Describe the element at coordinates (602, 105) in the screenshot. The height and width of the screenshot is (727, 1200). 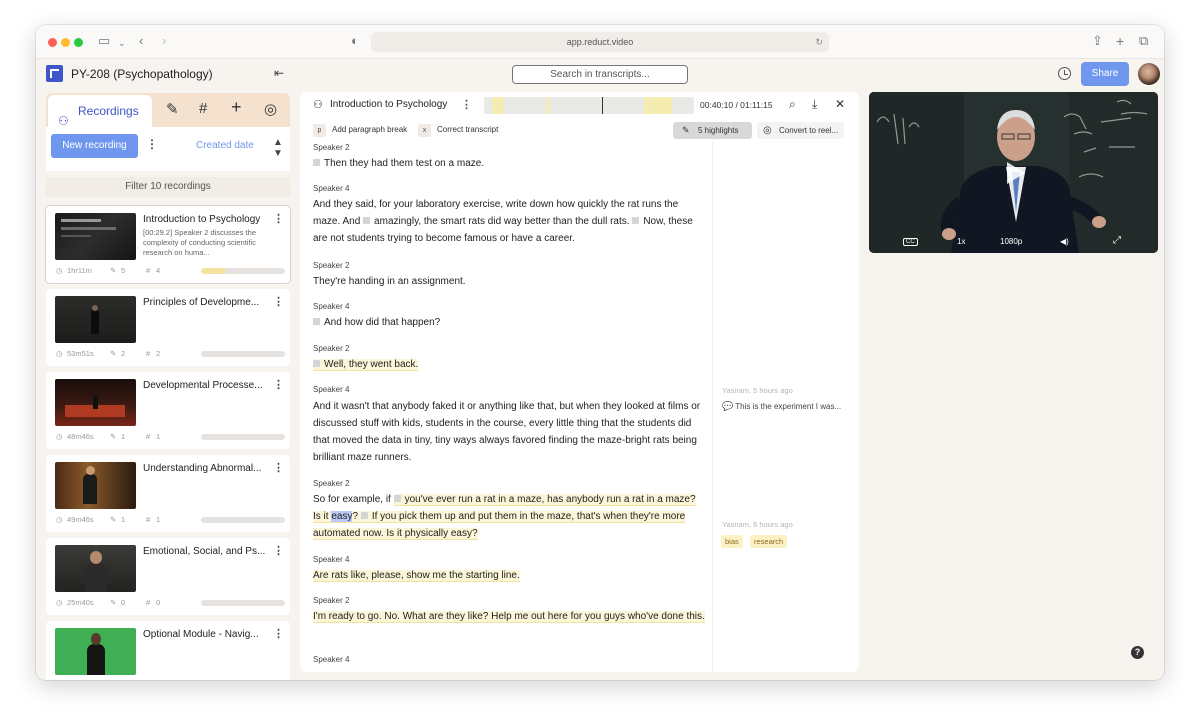
I see `playhead` at that location.